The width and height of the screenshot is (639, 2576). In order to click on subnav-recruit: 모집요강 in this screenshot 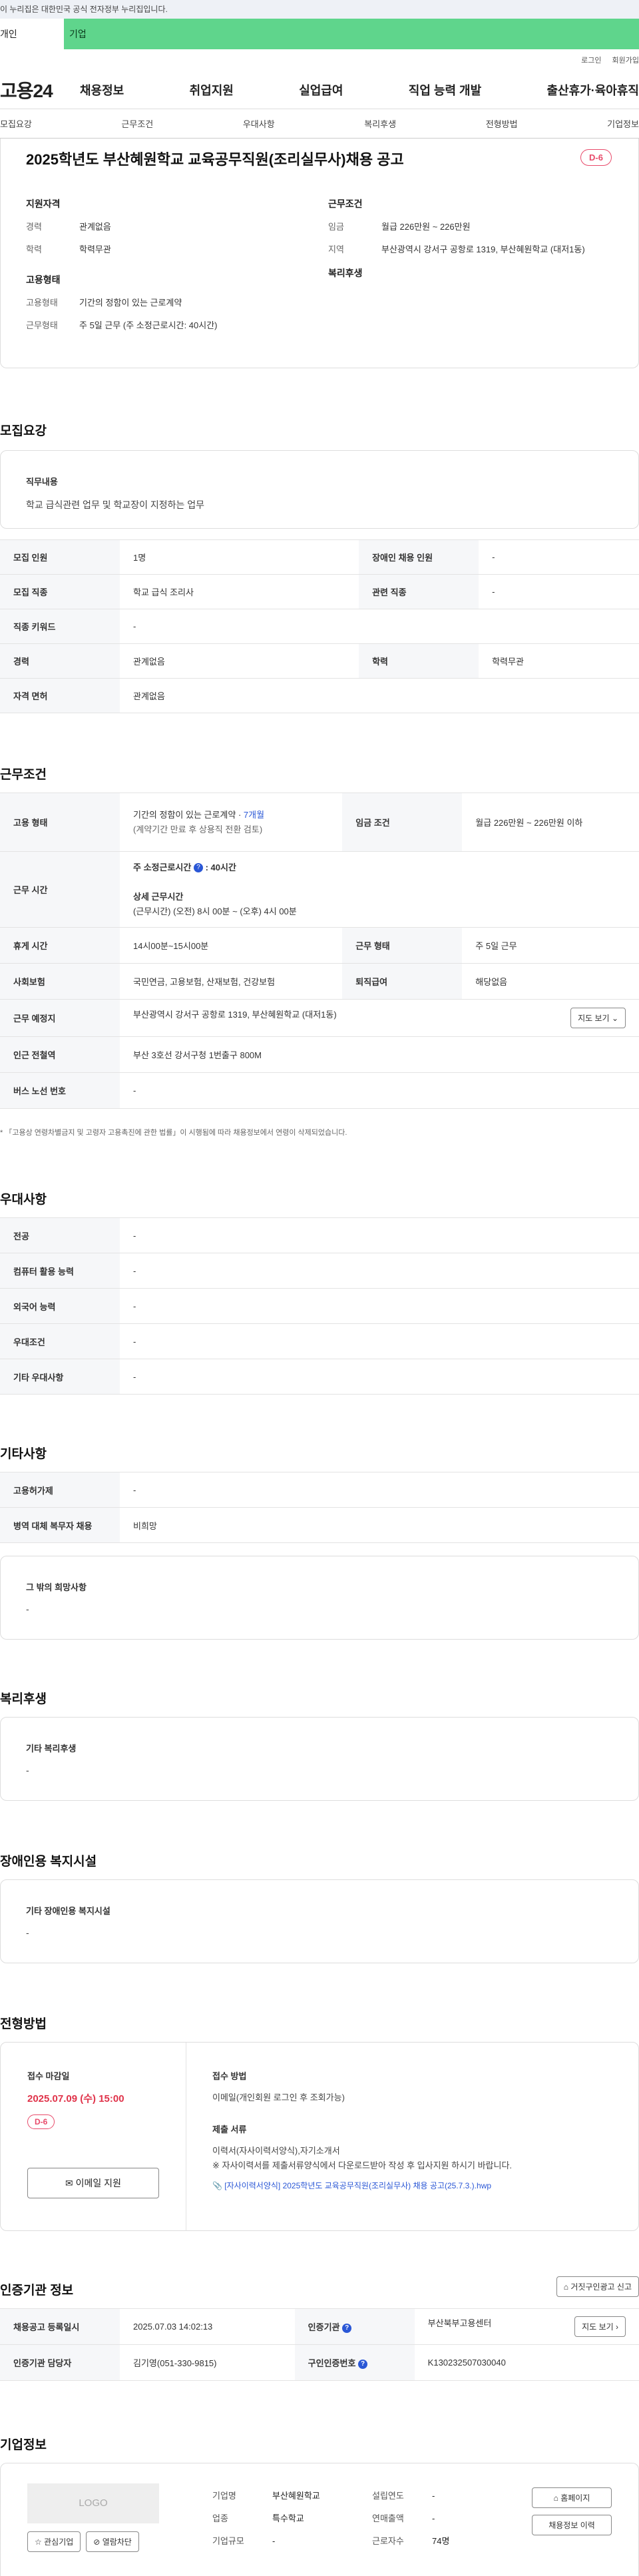, I will do `click(16, 123)`.